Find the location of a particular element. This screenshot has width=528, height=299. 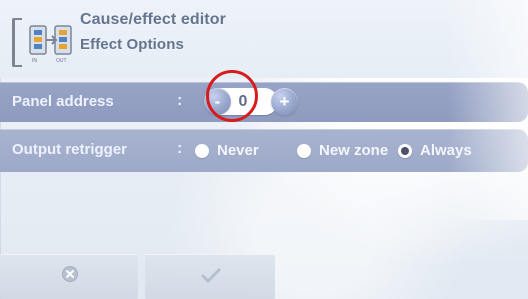

radio-button-never is located at coordinates (202, 151).